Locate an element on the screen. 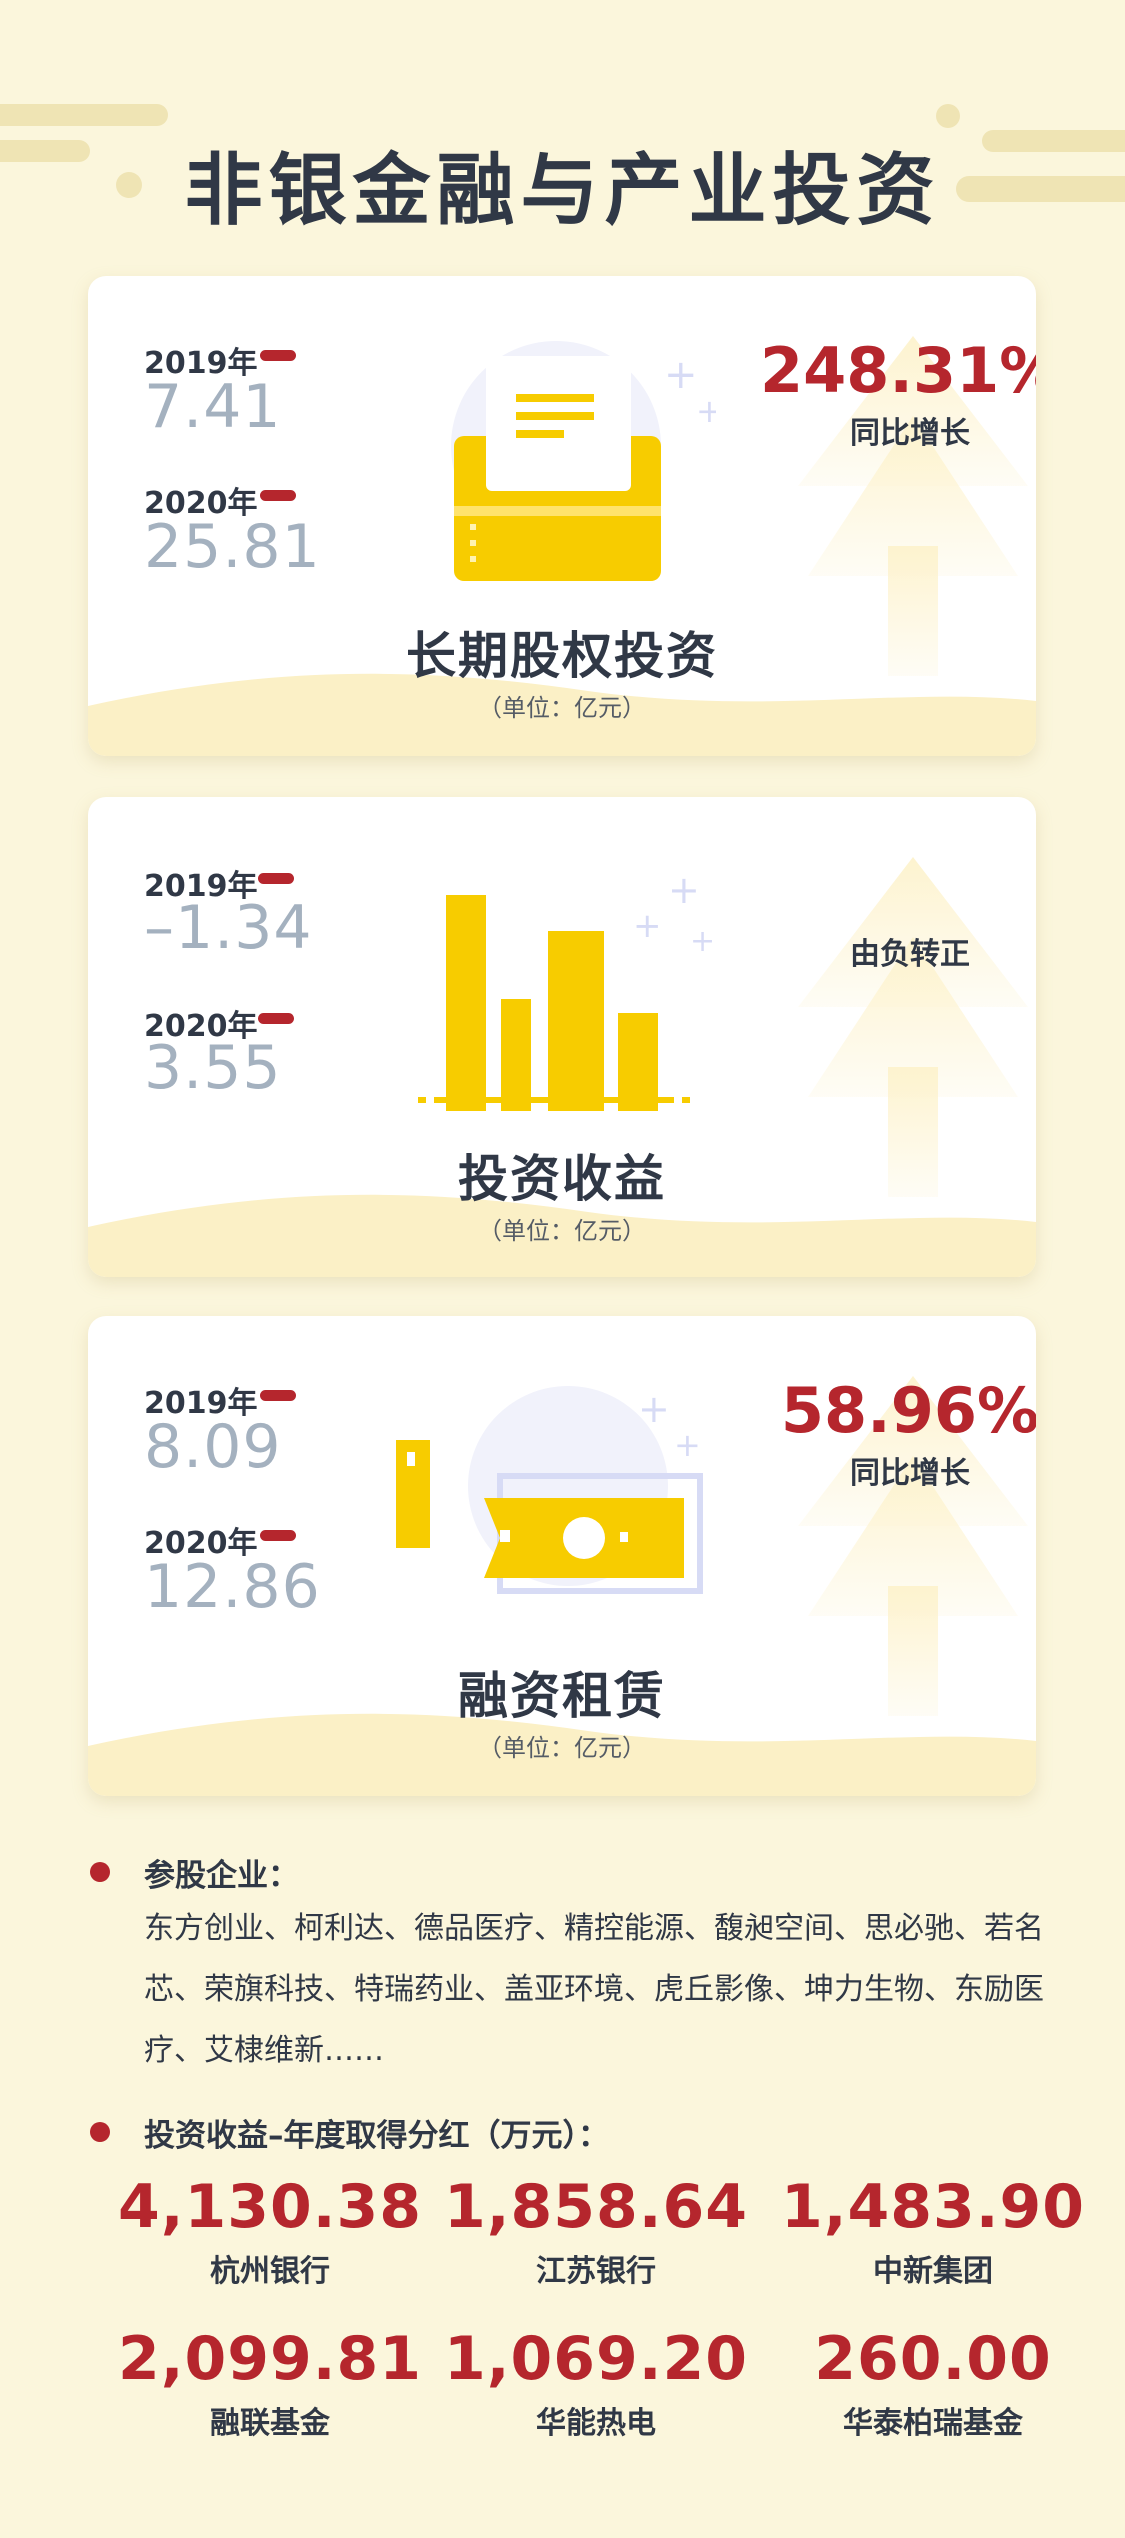 The image size is (1125, 2538). dividend-value: 1,483.90 is located at coordinates (933, 2207).